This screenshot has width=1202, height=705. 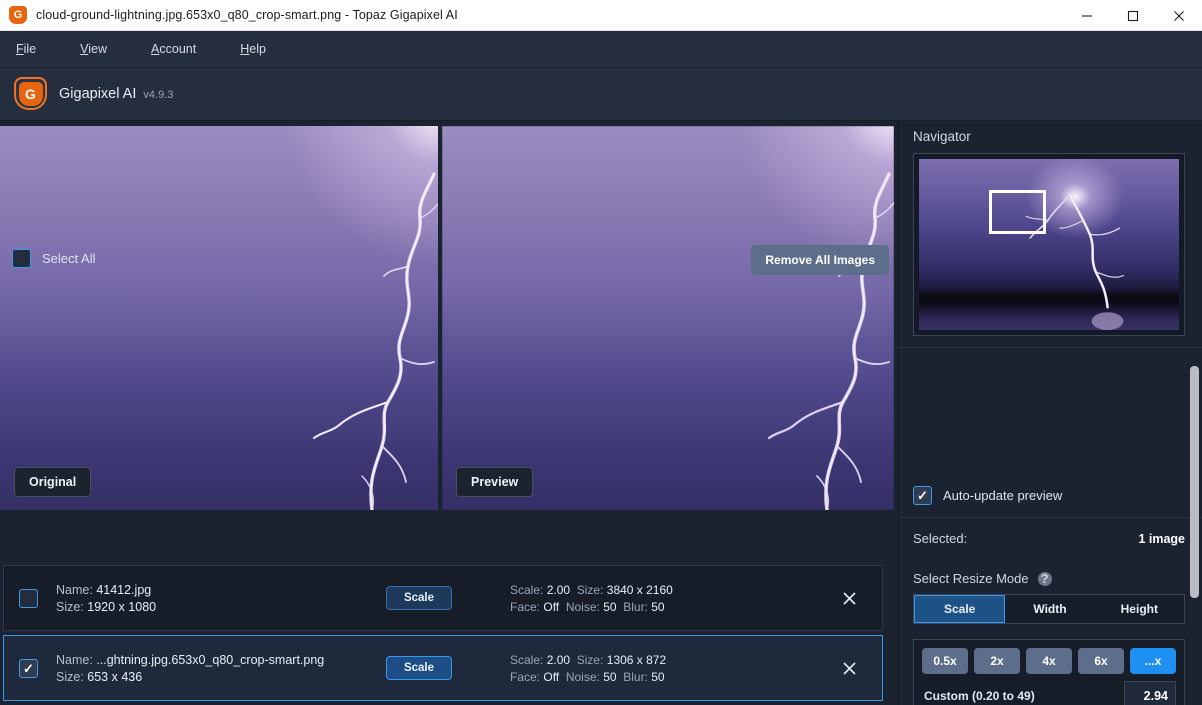 What do you see at coordinates (69, 258) in the screenshot?
I see `select-all-label: Select All` at bounding box center [69, 258].